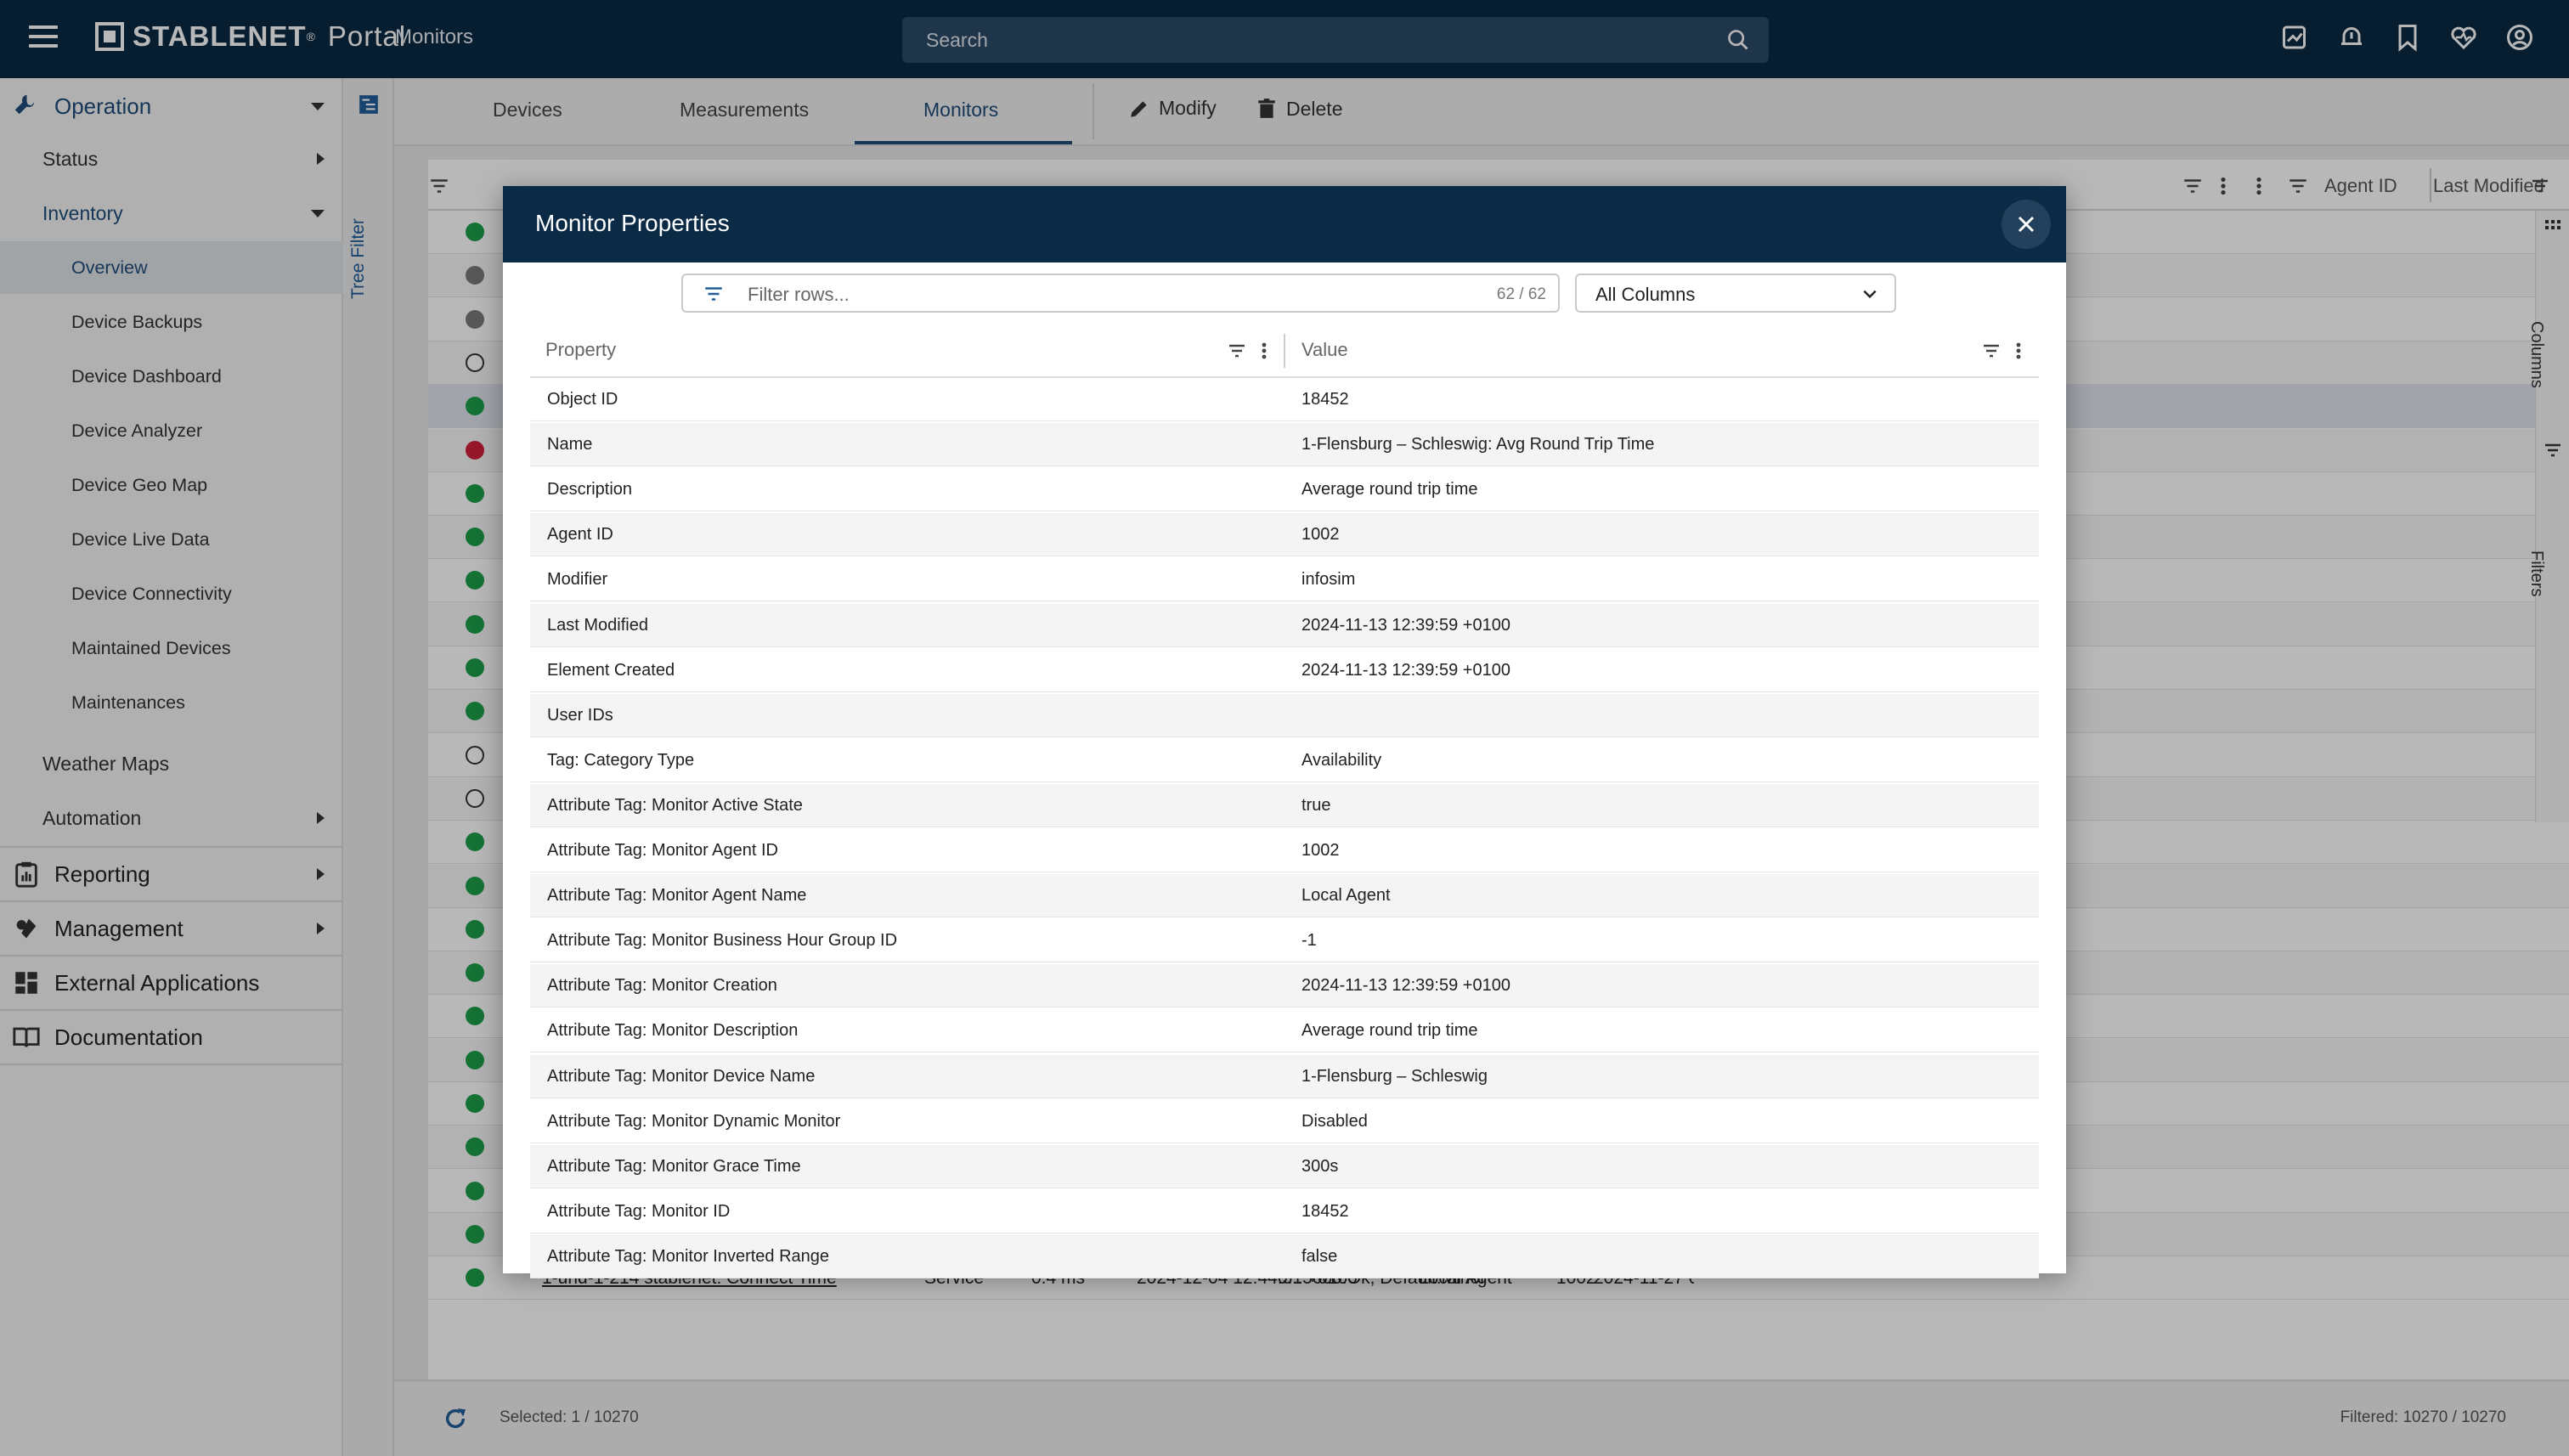 Image resolution: width=2569 pixels, height=1456 pixels. I want to click on property-name: Attribute Tag: Monitor Agent Name, so click(677, 896).